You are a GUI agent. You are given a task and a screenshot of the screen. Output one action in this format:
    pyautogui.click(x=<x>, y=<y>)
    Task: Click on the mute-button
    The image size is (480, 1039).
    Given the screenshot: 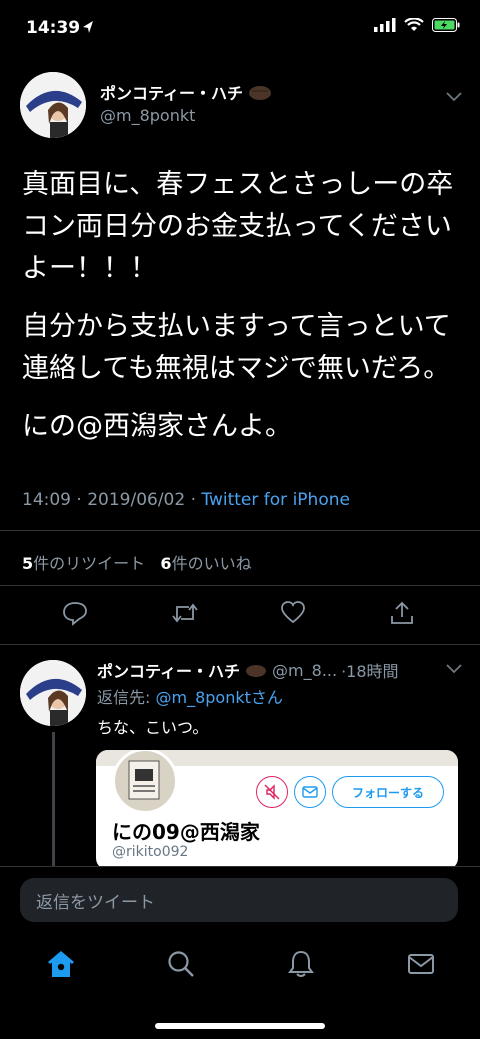 What is the action you would take?
    pyautogui.click(x=272, y=792)
    